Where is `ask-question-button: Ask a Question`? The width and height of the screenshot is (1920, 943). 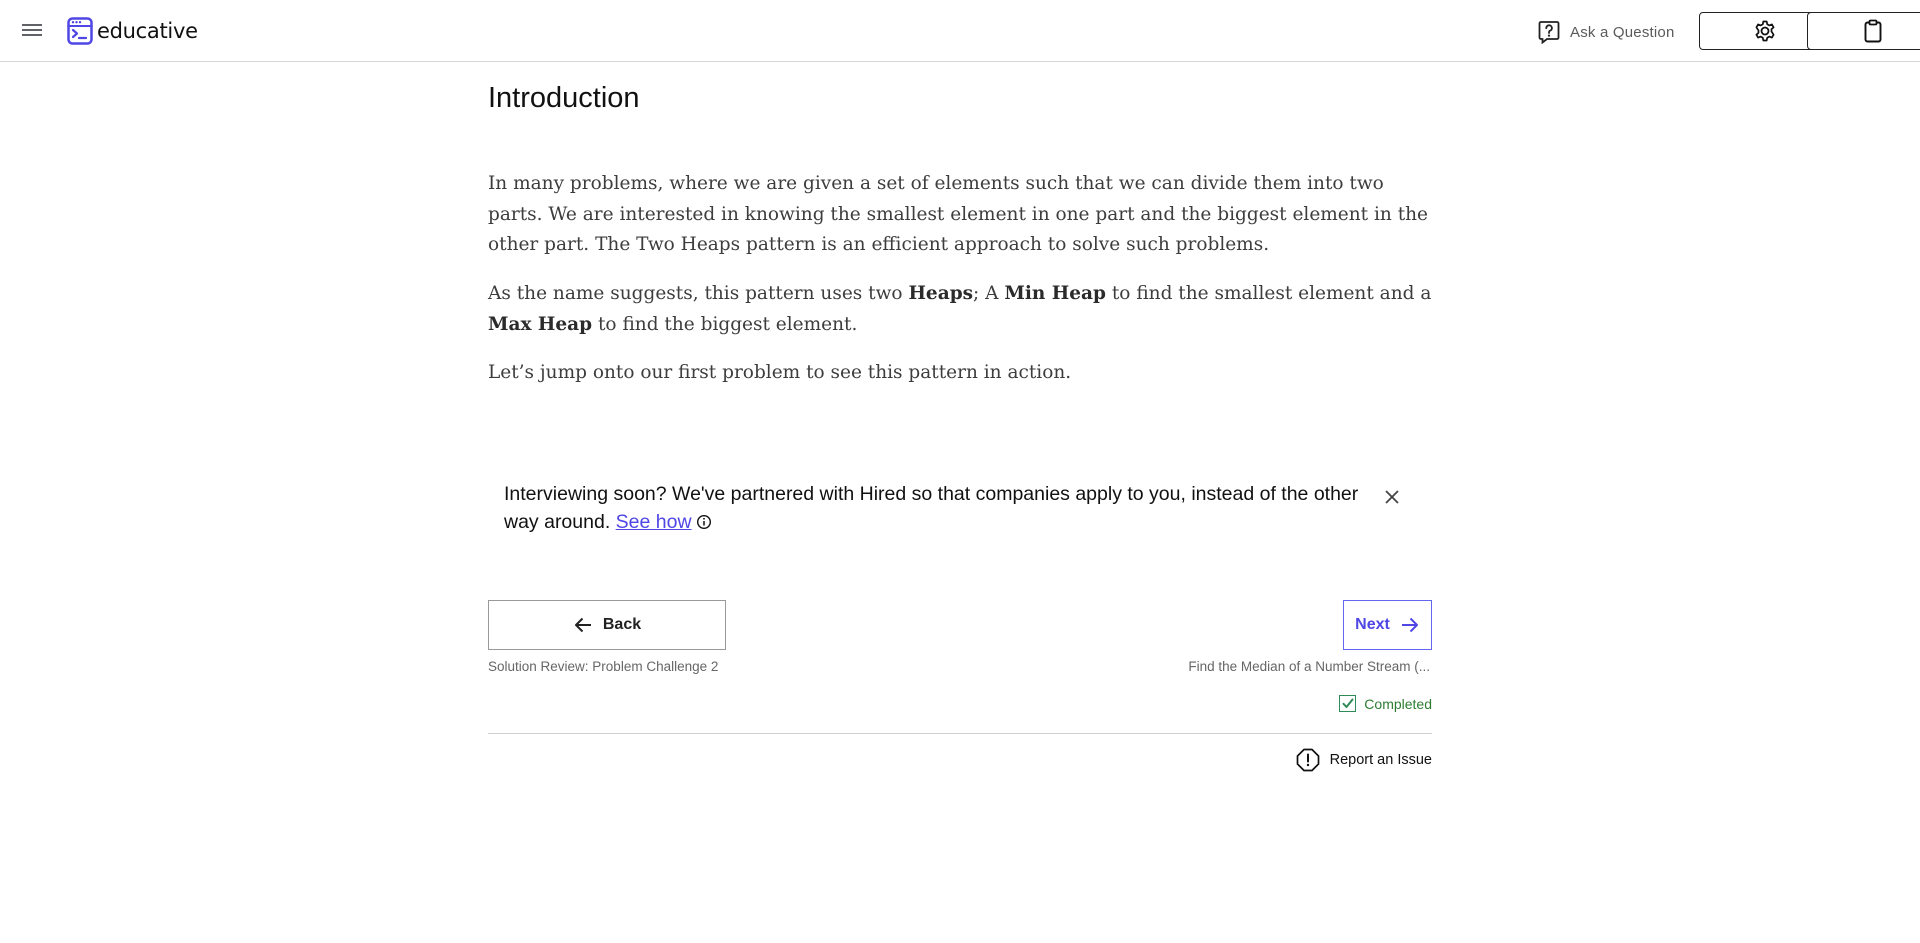 ask-question-button: Ask a Question is located at coordinates (1606, 32).